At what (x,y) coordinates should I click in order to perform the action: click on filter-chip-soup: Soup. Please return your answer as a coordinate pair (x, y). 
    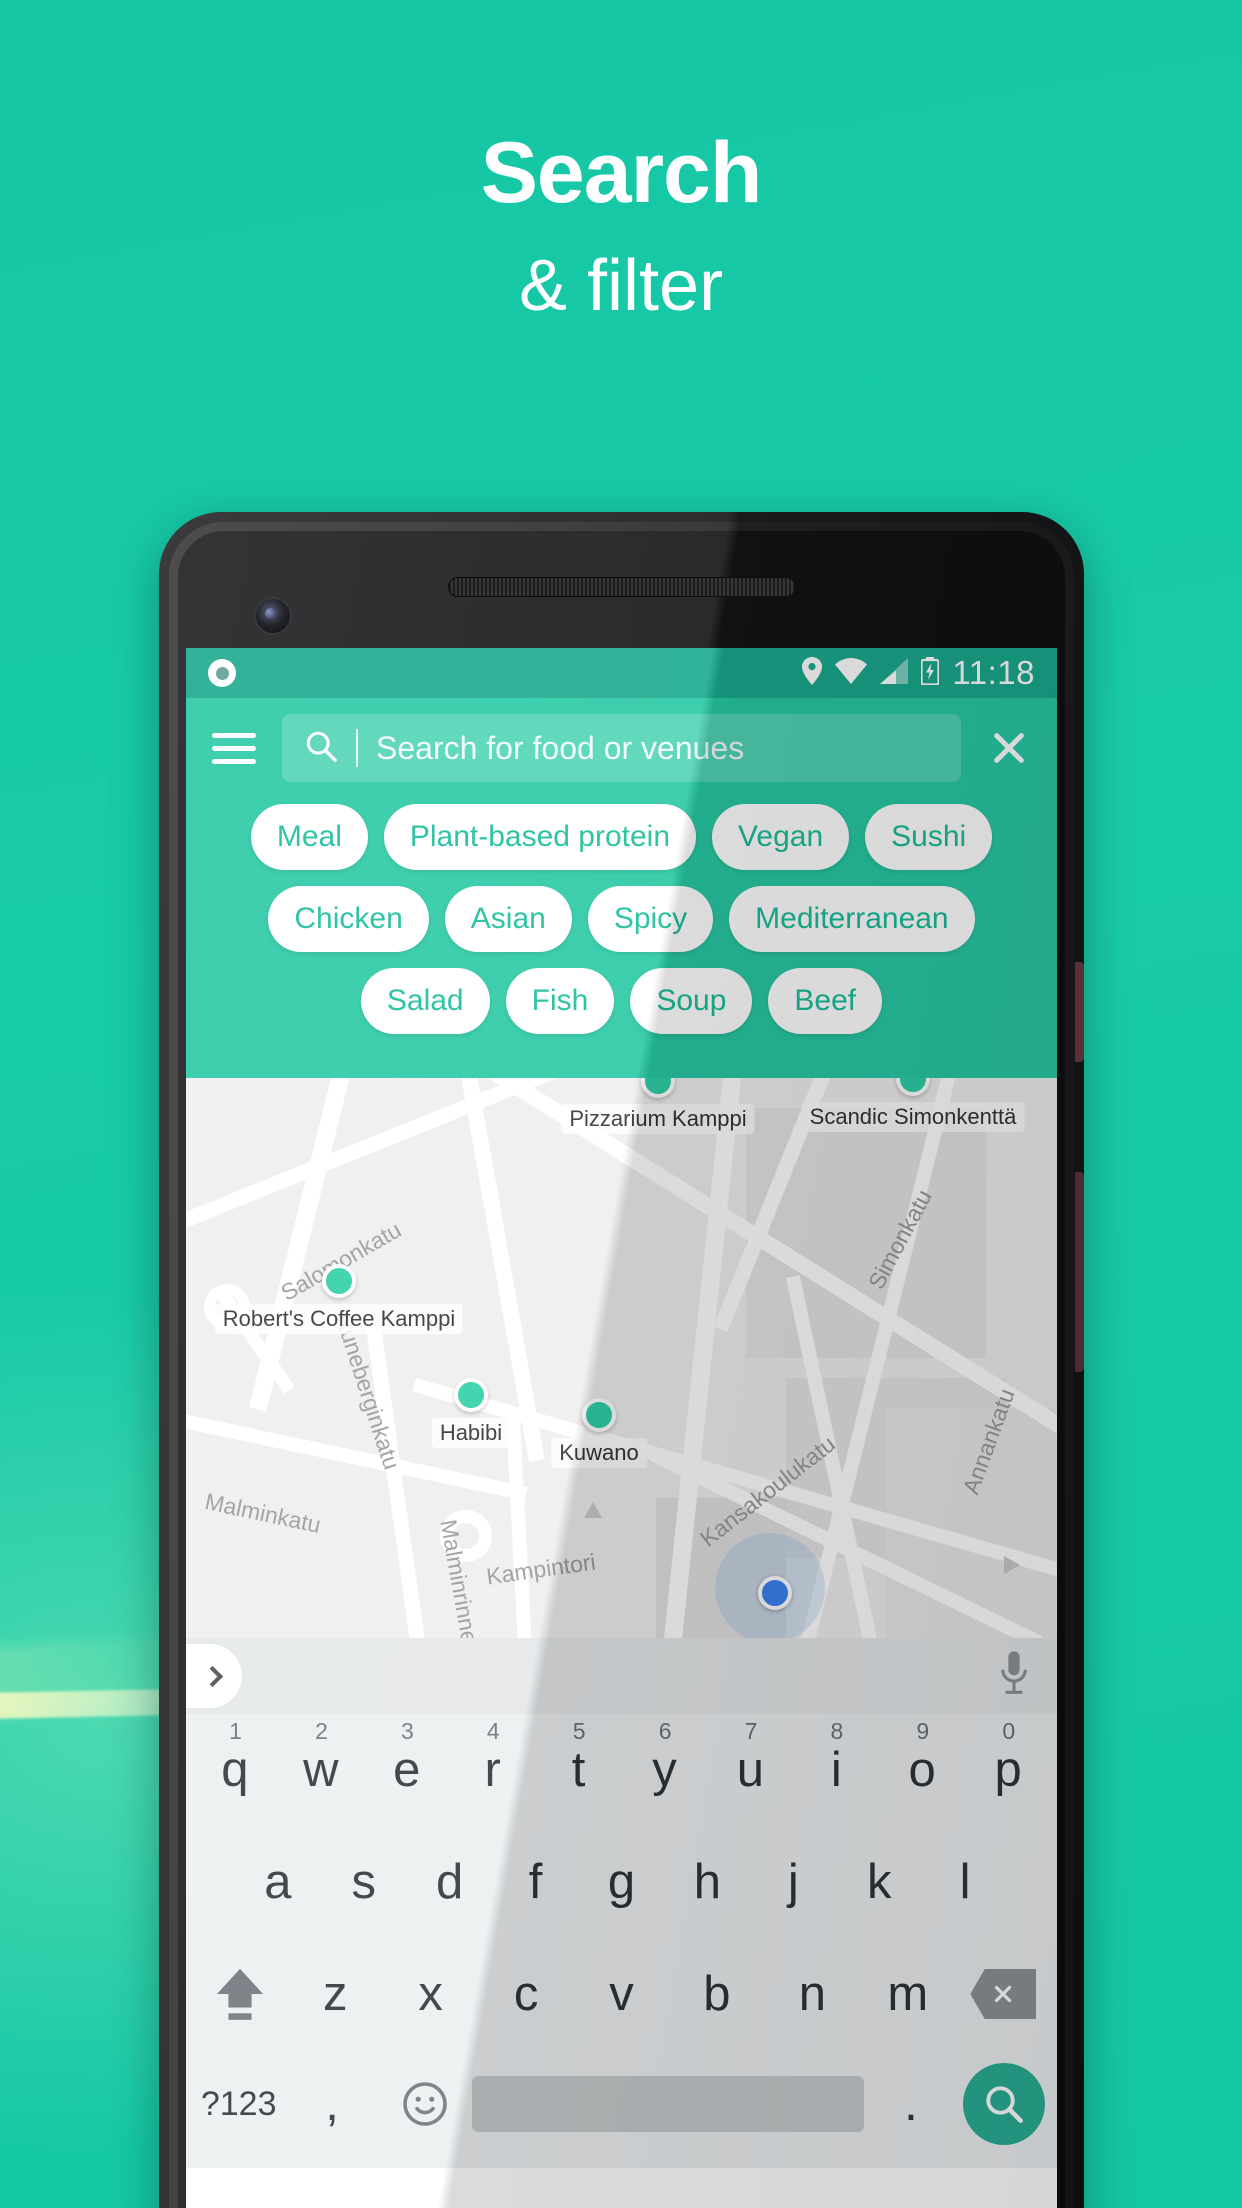
    Looking at the image, I should click on (691, 1001).